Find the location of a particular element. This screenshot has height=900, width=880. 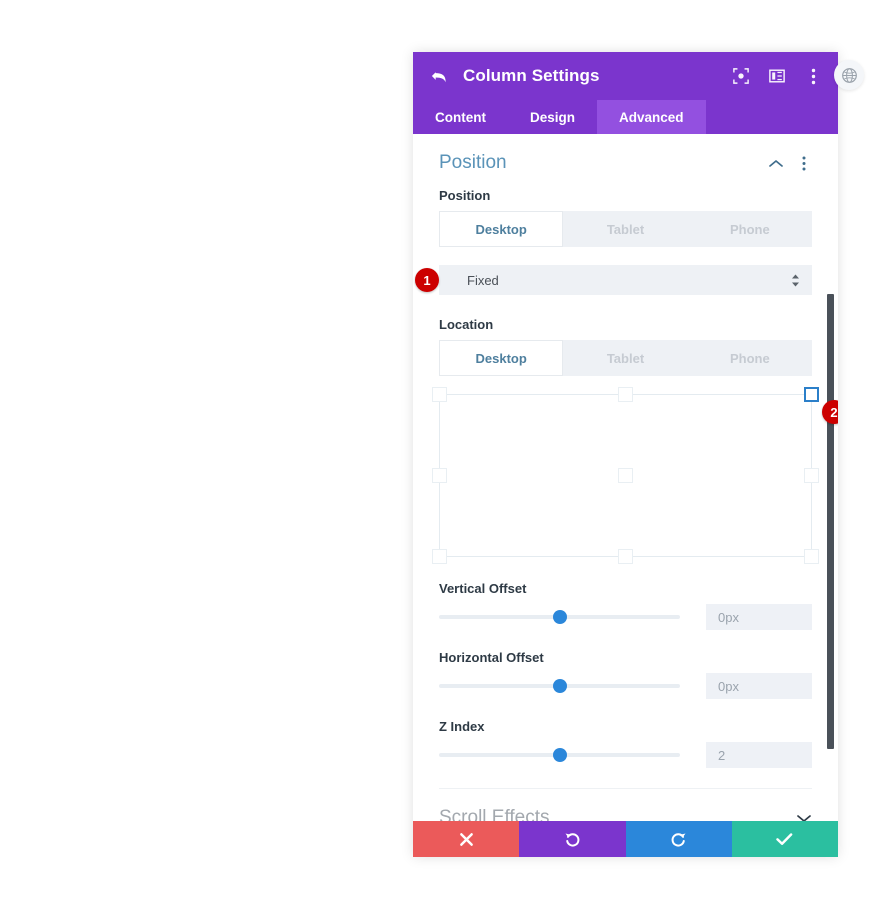

horizontal-offset-row: 0px is located at coordinates (625, 686).